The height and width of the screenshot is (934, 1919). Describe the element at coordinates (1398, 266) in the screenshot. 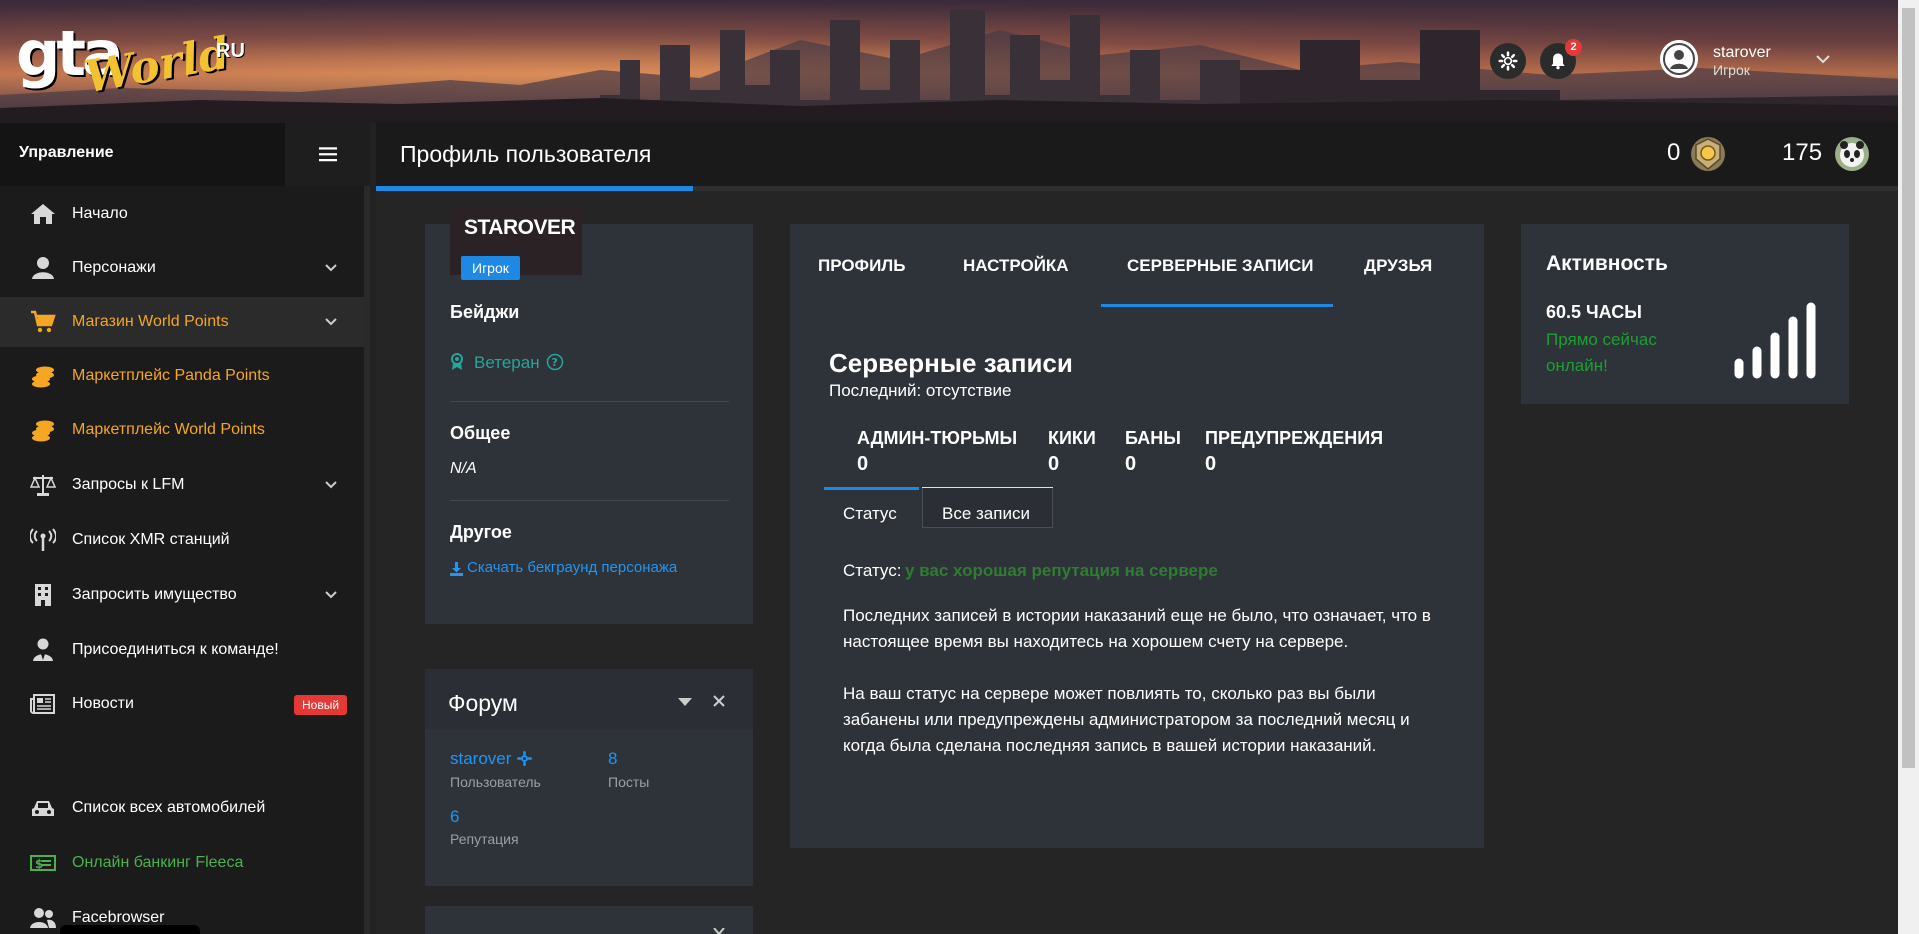

I see `tab-friends: ДРУЗЬЯ` at that location.